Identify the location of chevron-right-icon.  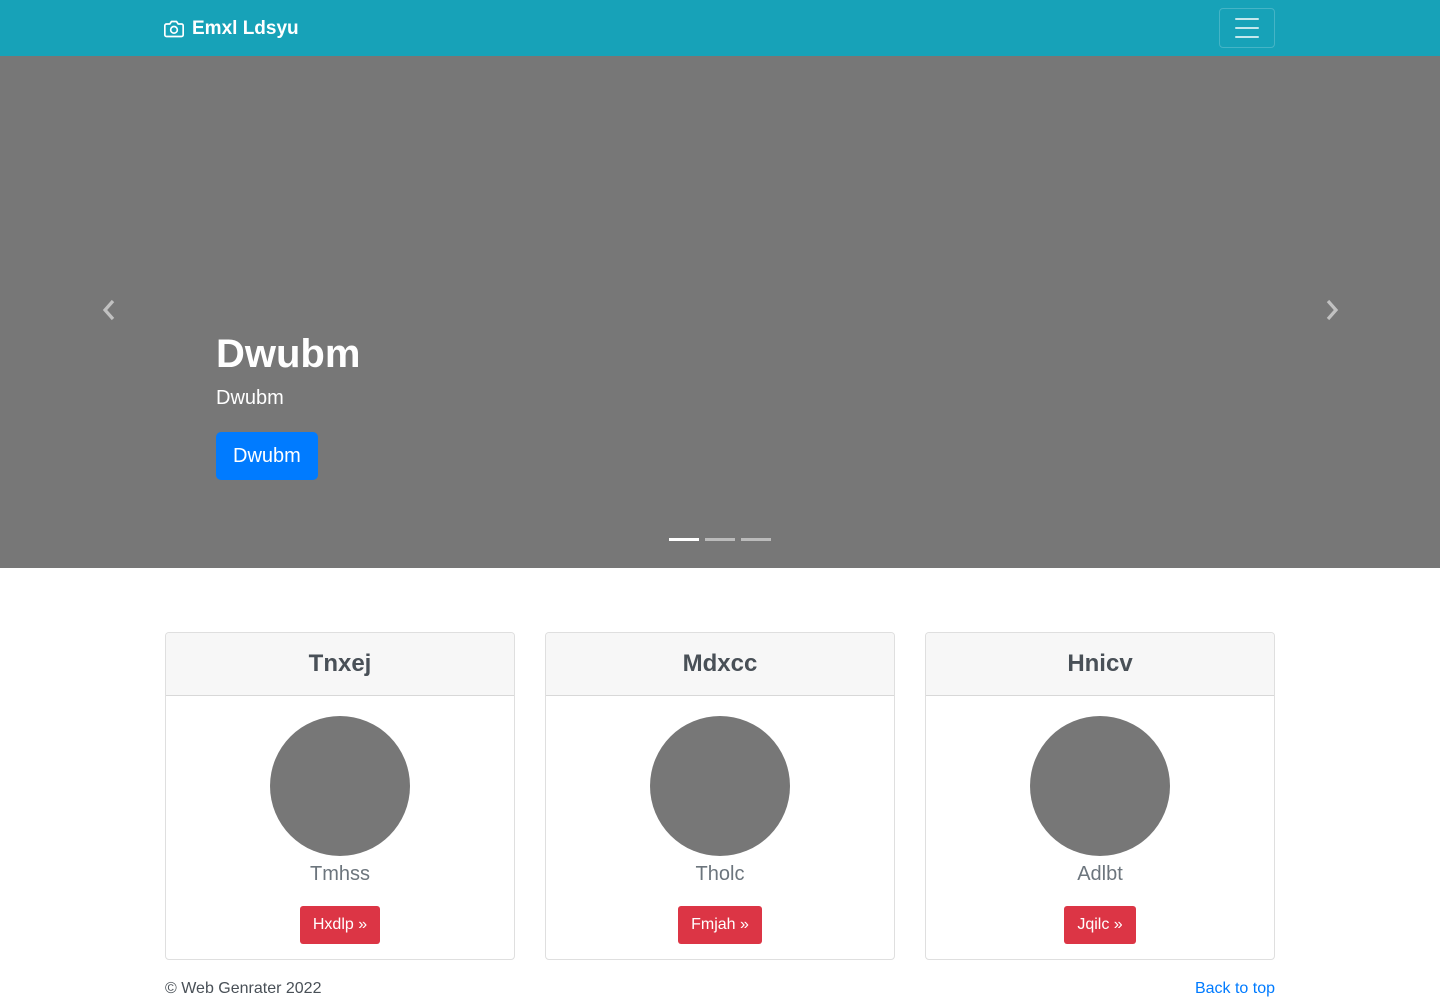
(1332, 312).